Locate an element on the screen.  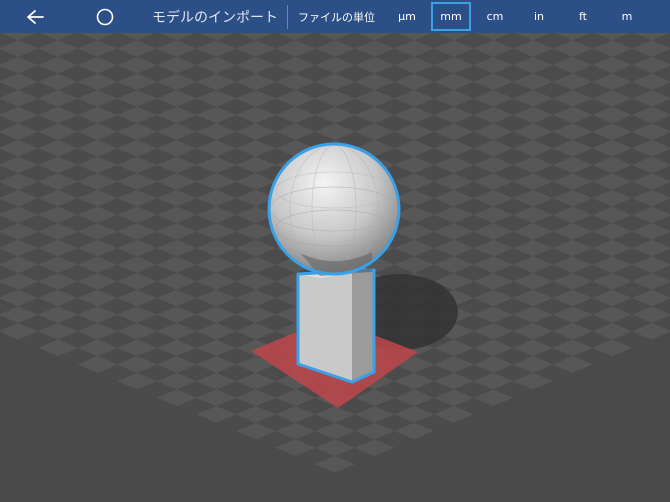
file-units-label: ファイルの単位 is located at coordinates (336, 17).